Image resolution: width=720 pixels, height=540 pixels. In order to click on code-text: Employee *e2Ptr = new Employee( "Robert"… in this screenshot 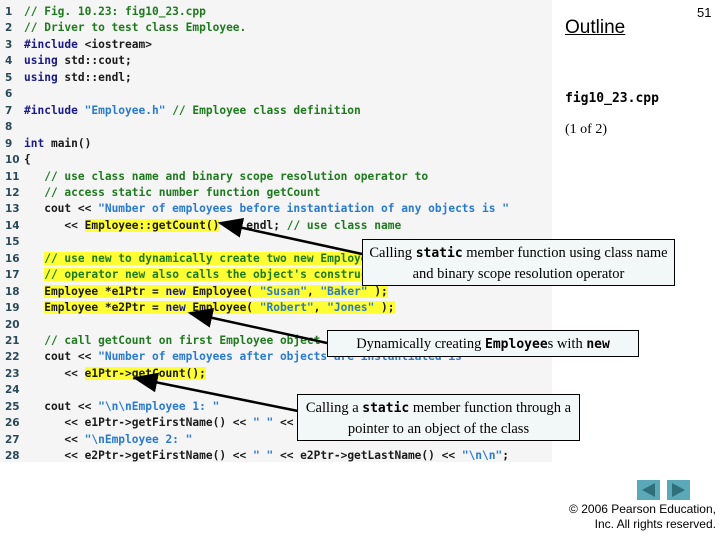, I will do `click(209, 308)`.